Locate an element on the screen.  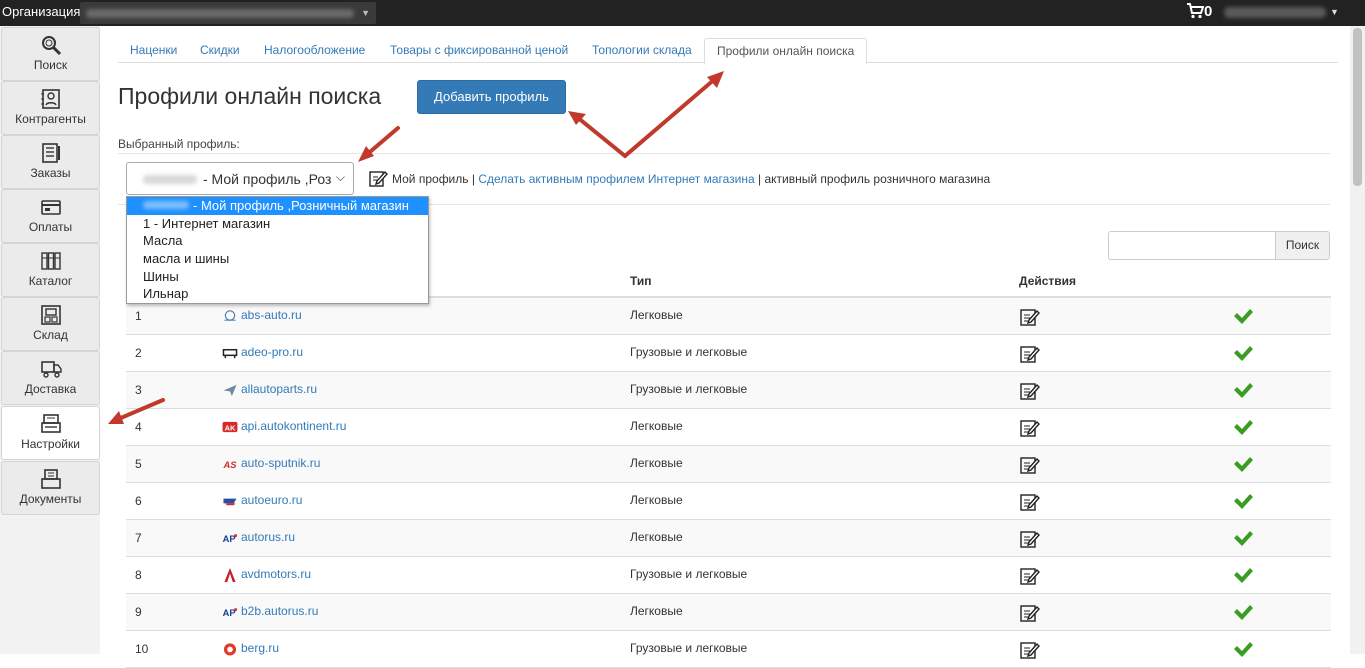
settings-icon is located at coordinates (50, 423).